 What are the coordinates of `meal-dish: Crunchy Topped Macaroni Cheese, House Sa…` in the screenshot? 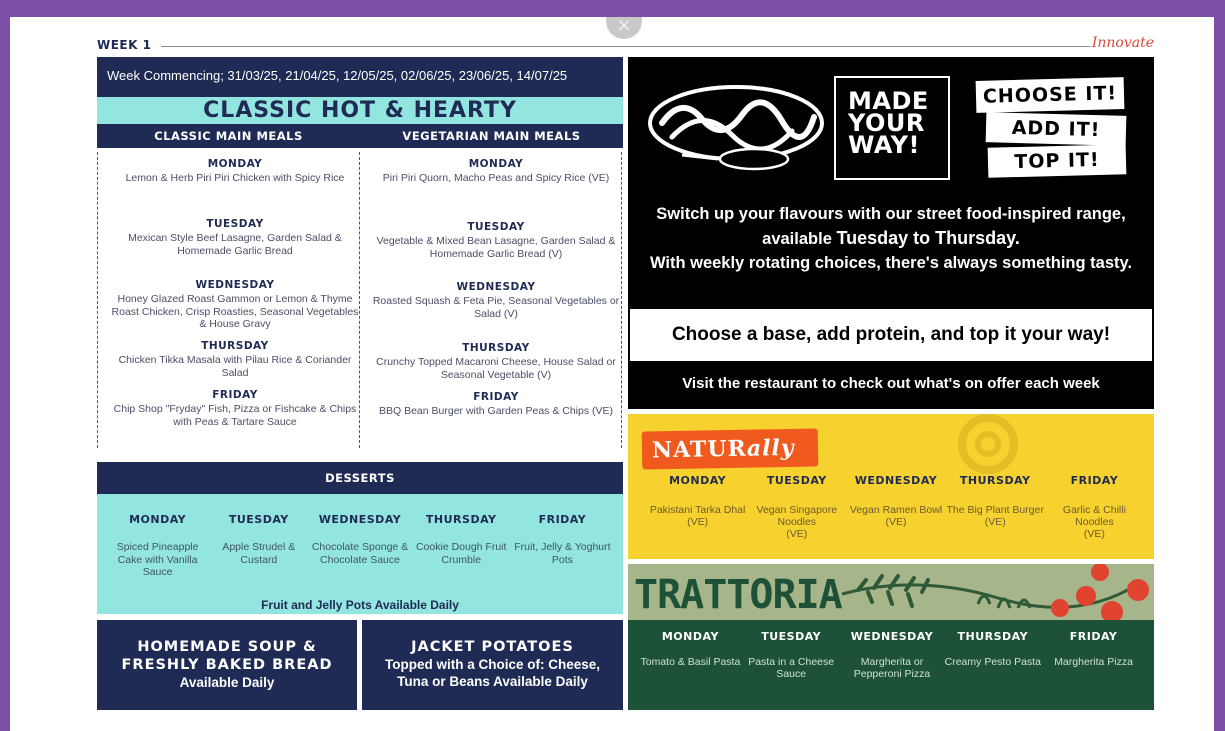 It's located at (496, 368).